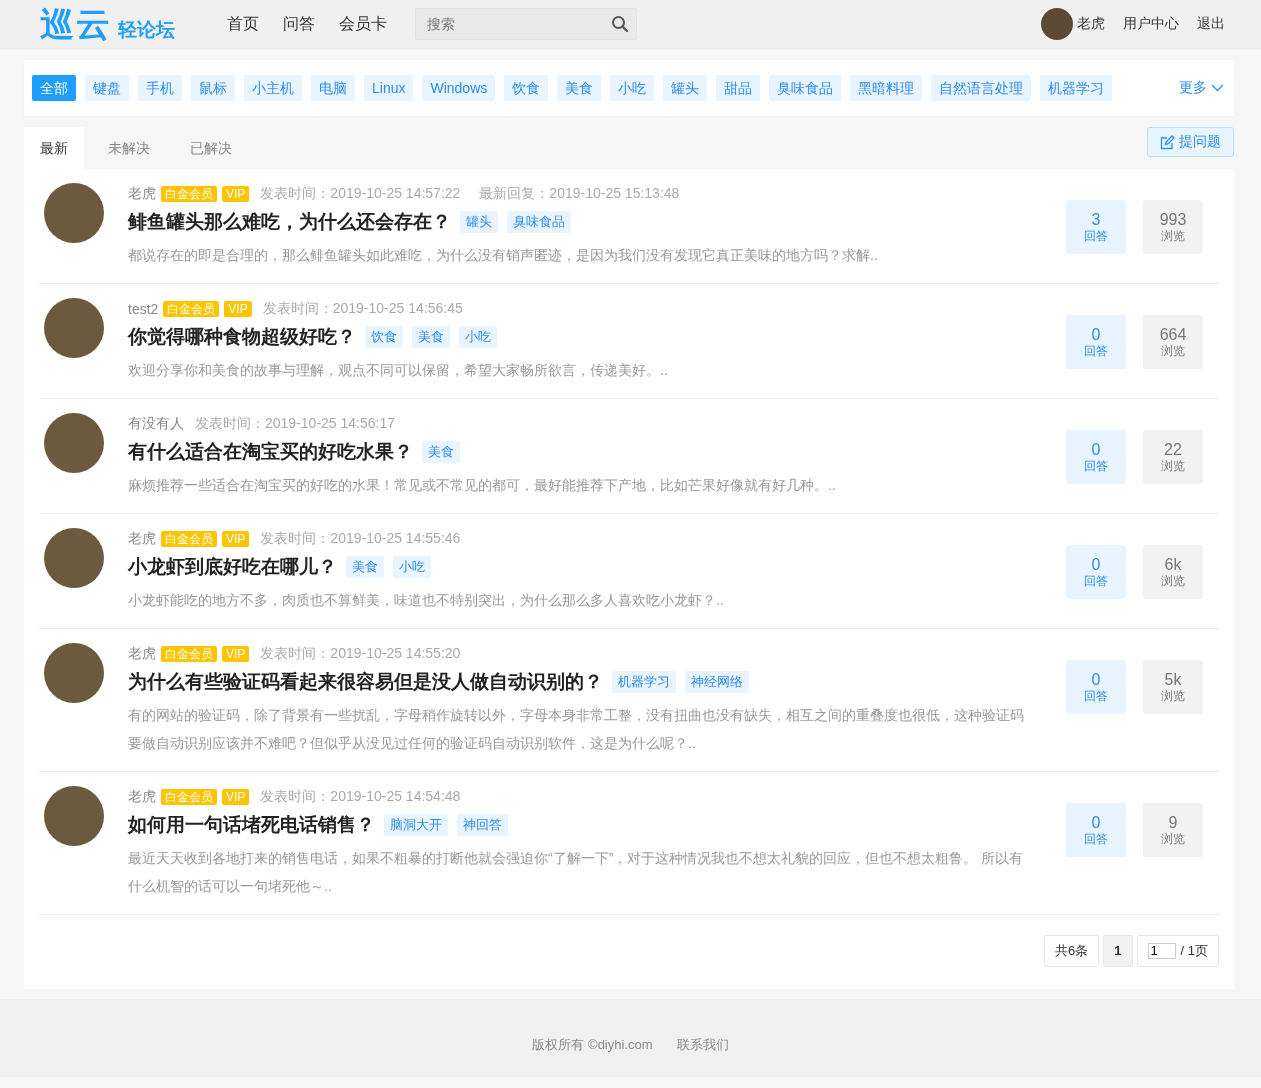 The height and width of the screenshot is (1088, 1261). Describe the element at coordinates (54, 88) in the screenshot. I see `category-tag: 全部` at that location.